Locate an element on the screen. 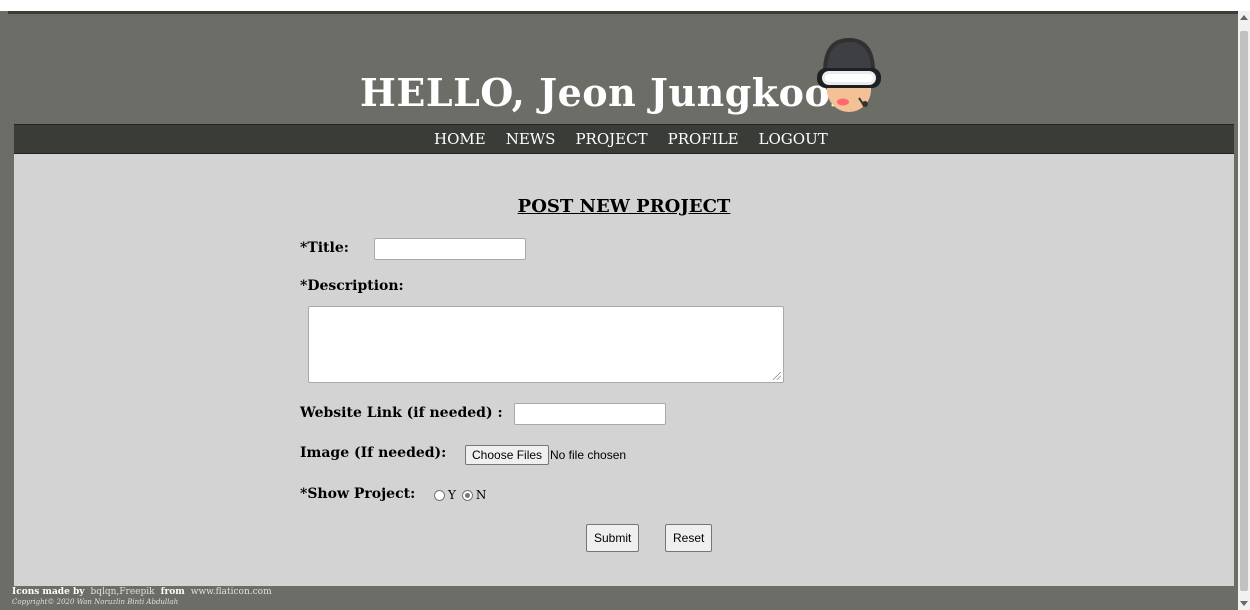 This screenshot has width=1250, height=610. form-heading: POST NEW PROJECT is located at coordinates (624, 206).